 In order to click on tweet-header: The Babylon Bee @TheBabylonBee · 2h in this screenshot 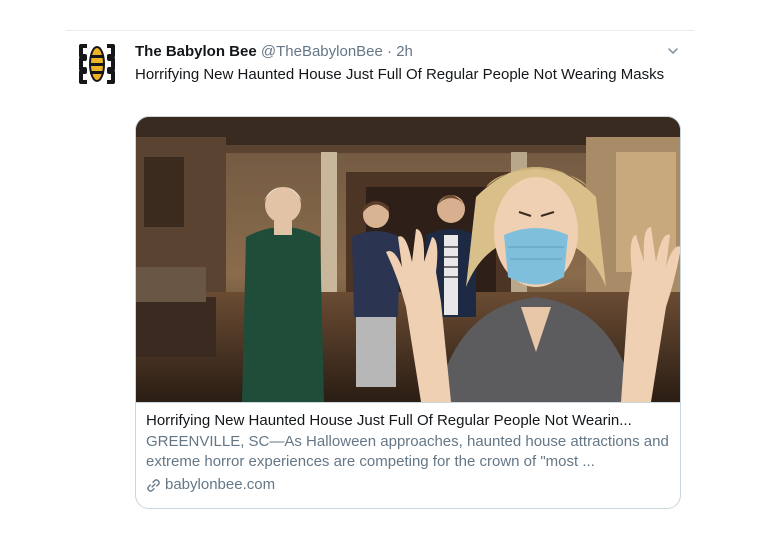, I will do `click(395, 52)`.